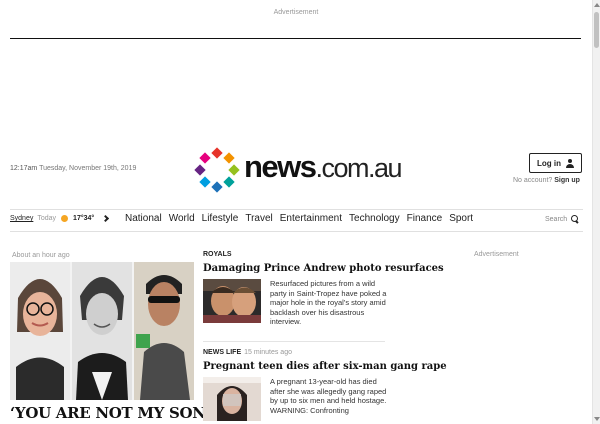 Image resolution: width=600 pixels, height=424 pixels. What do you see at coordinates (575, 219) in the screenshot?
I see `search-icon` at bounding box center [575, 219].